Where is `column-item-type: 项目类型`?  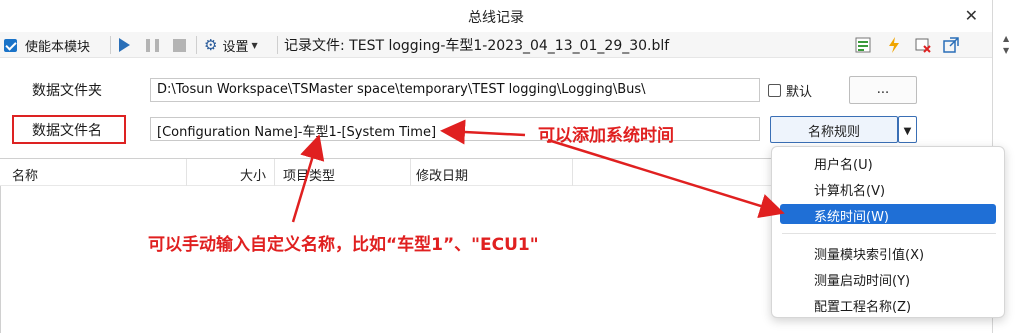 column-item-type: 项目类型 is located at coordinates (309, 174).